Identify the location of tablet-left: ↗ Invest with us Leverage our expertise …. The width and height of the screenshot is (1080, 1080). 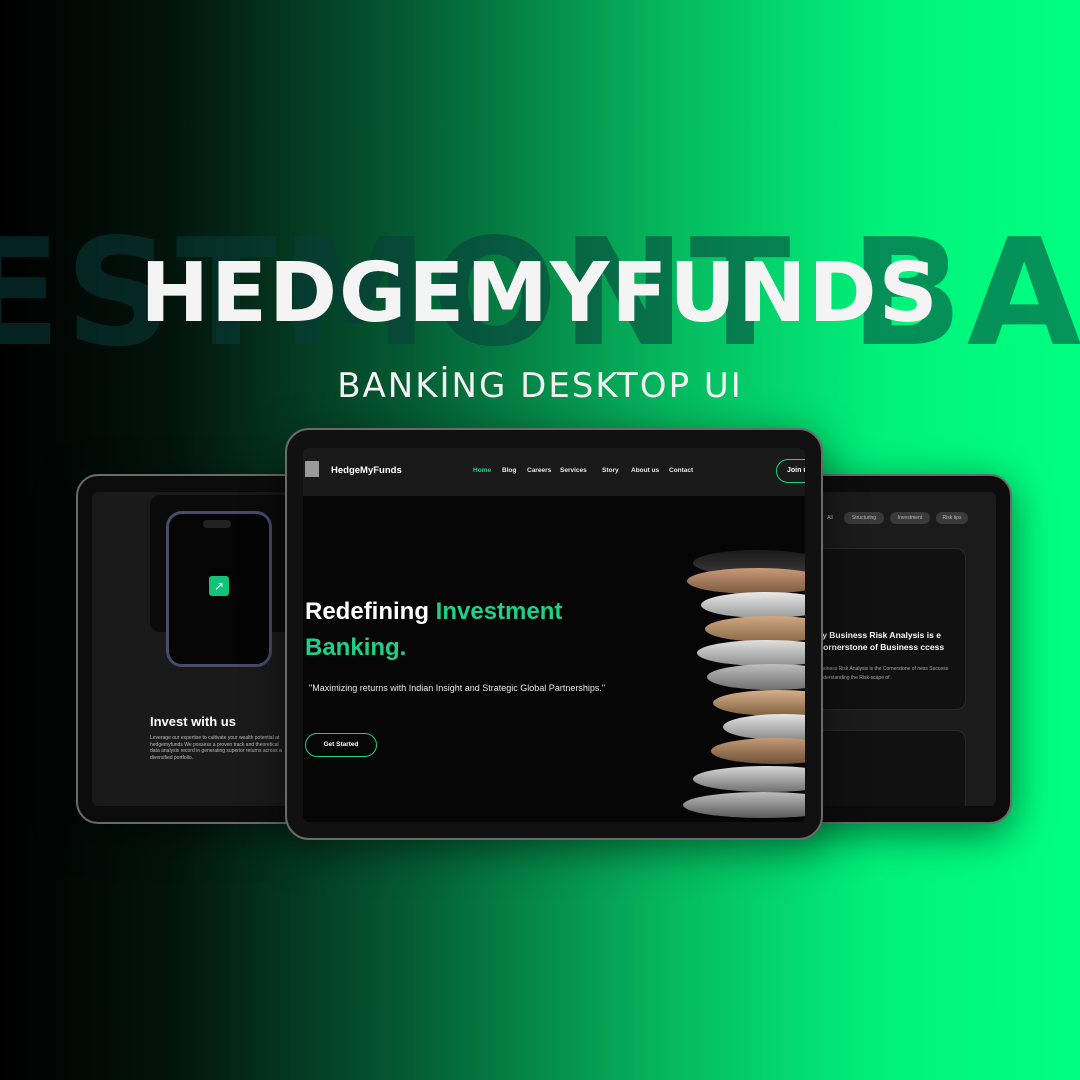
(193, 649).